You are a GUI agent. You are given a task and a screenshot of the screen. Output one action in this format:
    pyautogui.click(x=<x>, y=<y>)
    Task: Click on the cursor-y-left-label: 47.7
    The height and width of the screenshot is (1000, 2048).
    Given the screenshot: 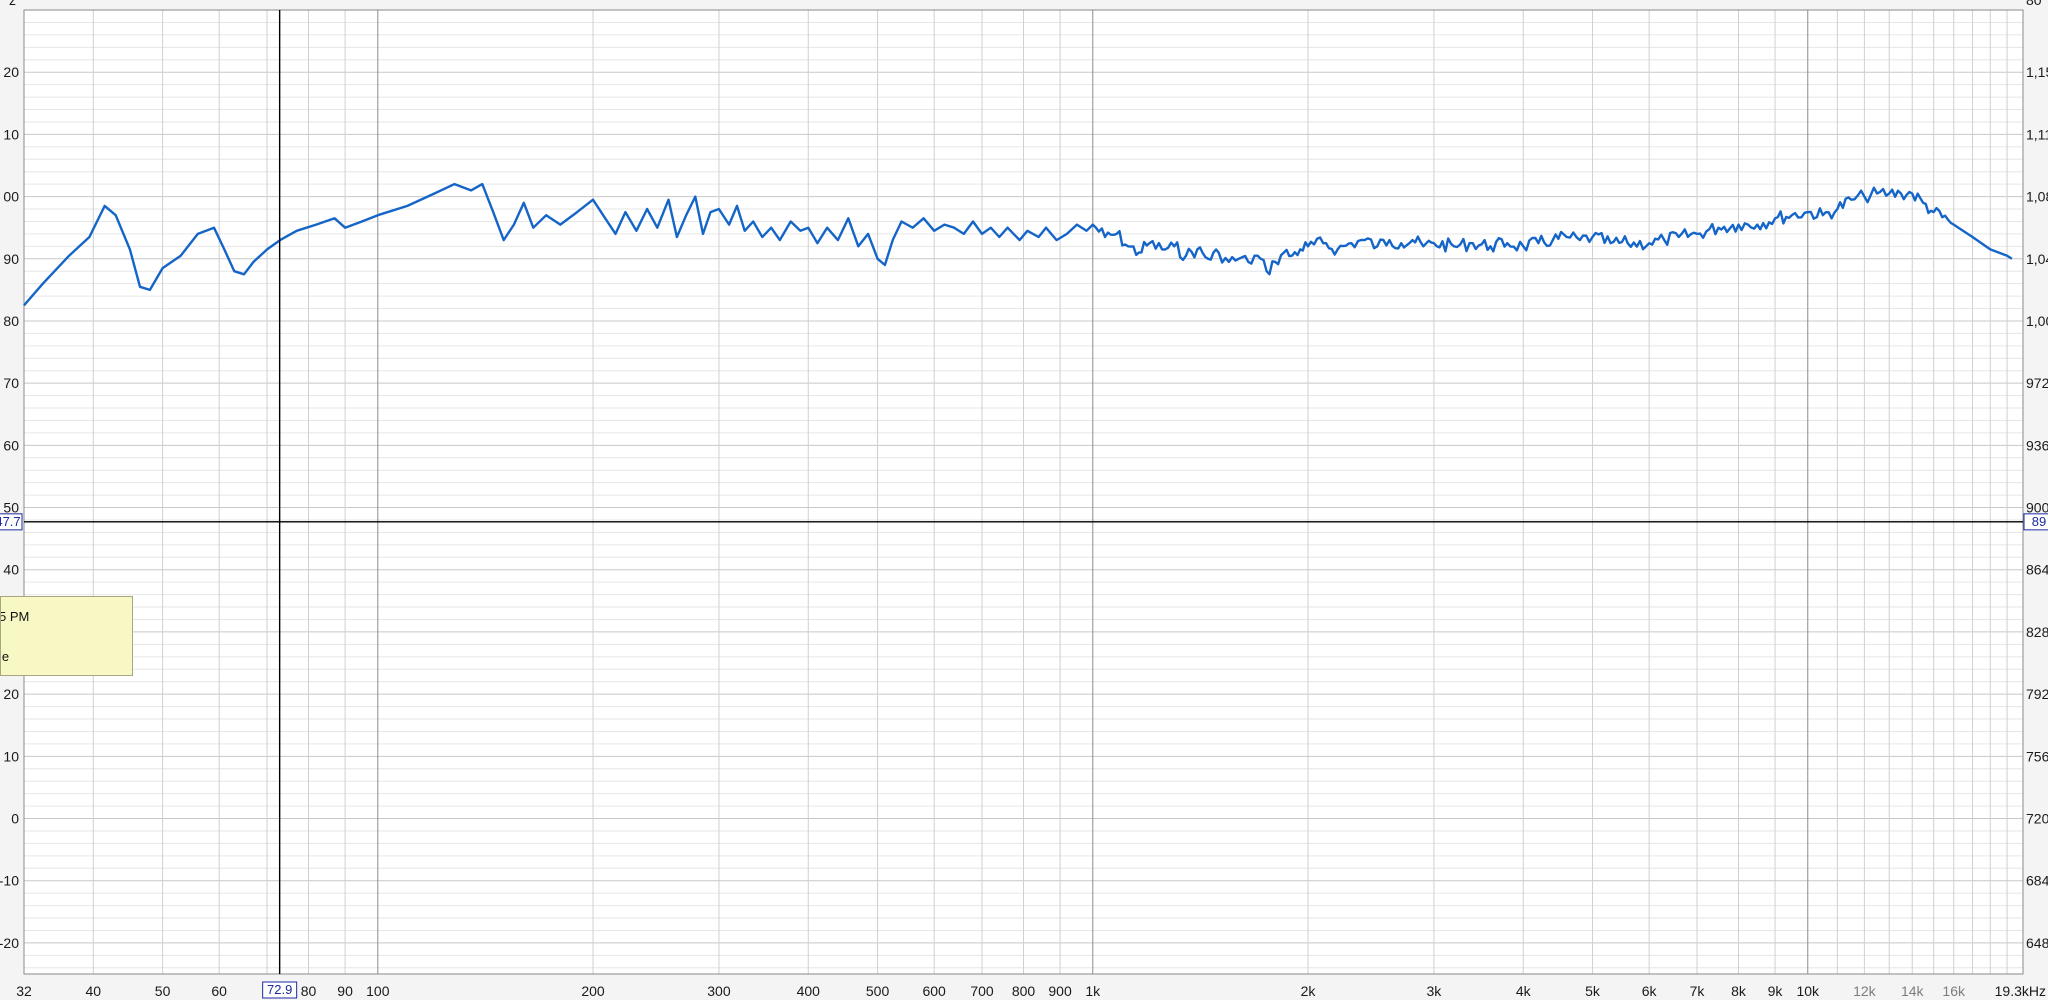 What is the action you would take?
    pyautogui.click(x=10, y=521)
    